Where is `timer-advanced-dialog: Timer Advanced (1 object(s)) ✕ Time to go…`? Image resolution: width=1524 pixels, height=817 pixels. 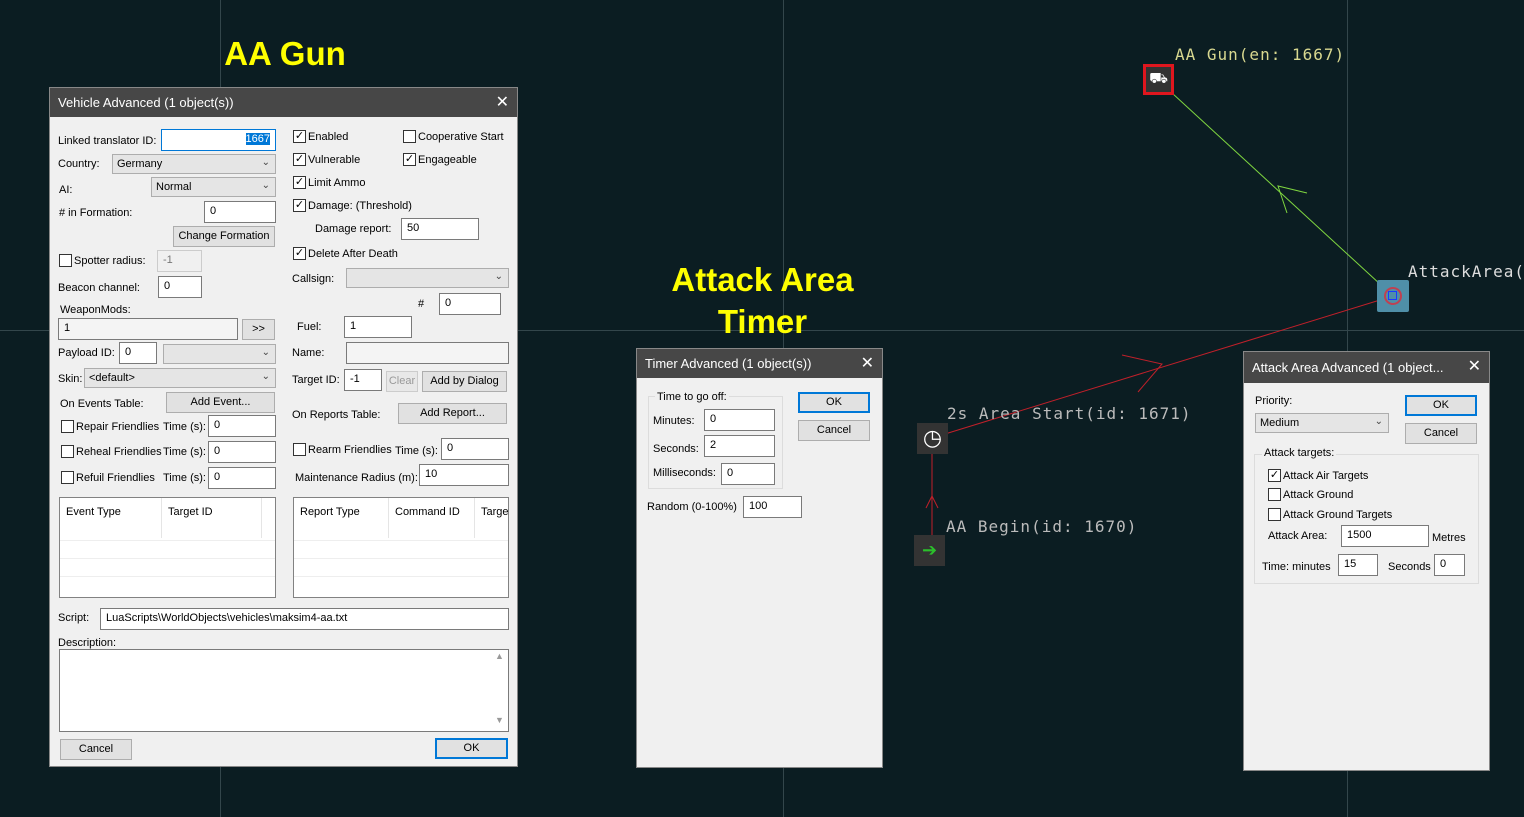 timer-advanced-dialog: Timer Advanced (1 object(s)) ✕ Time to go… is located at coordinates (759, 558).